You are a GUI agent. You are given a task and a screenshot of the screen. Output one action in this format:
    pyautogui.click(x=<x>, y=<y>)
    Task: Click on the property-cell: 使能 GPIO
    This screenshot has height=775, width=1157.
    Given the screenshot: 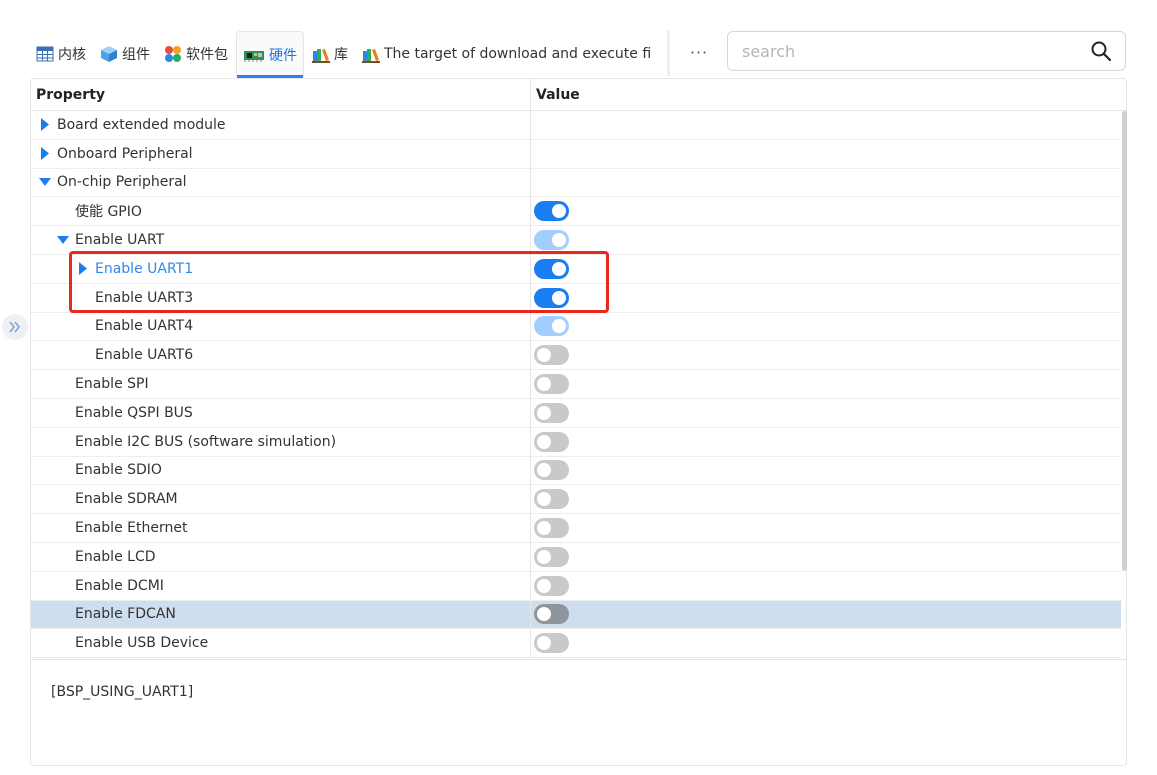 What is the action you would take?
    pyautogui.click(x=281, y=211)
    